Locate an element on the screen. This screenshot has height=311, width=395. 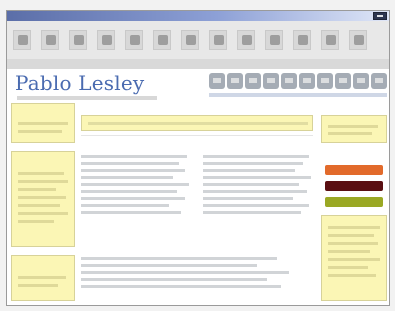
promo-green-button is located at coordinates (354, 202).